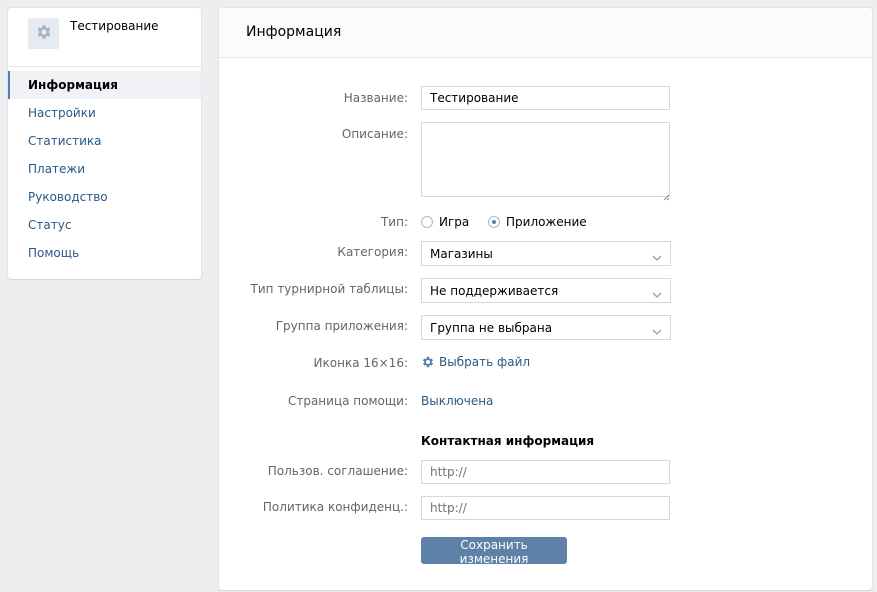 The width and height of the screenshot is (877, 592). I want to click on page-title: Информация, so click(294, 32).